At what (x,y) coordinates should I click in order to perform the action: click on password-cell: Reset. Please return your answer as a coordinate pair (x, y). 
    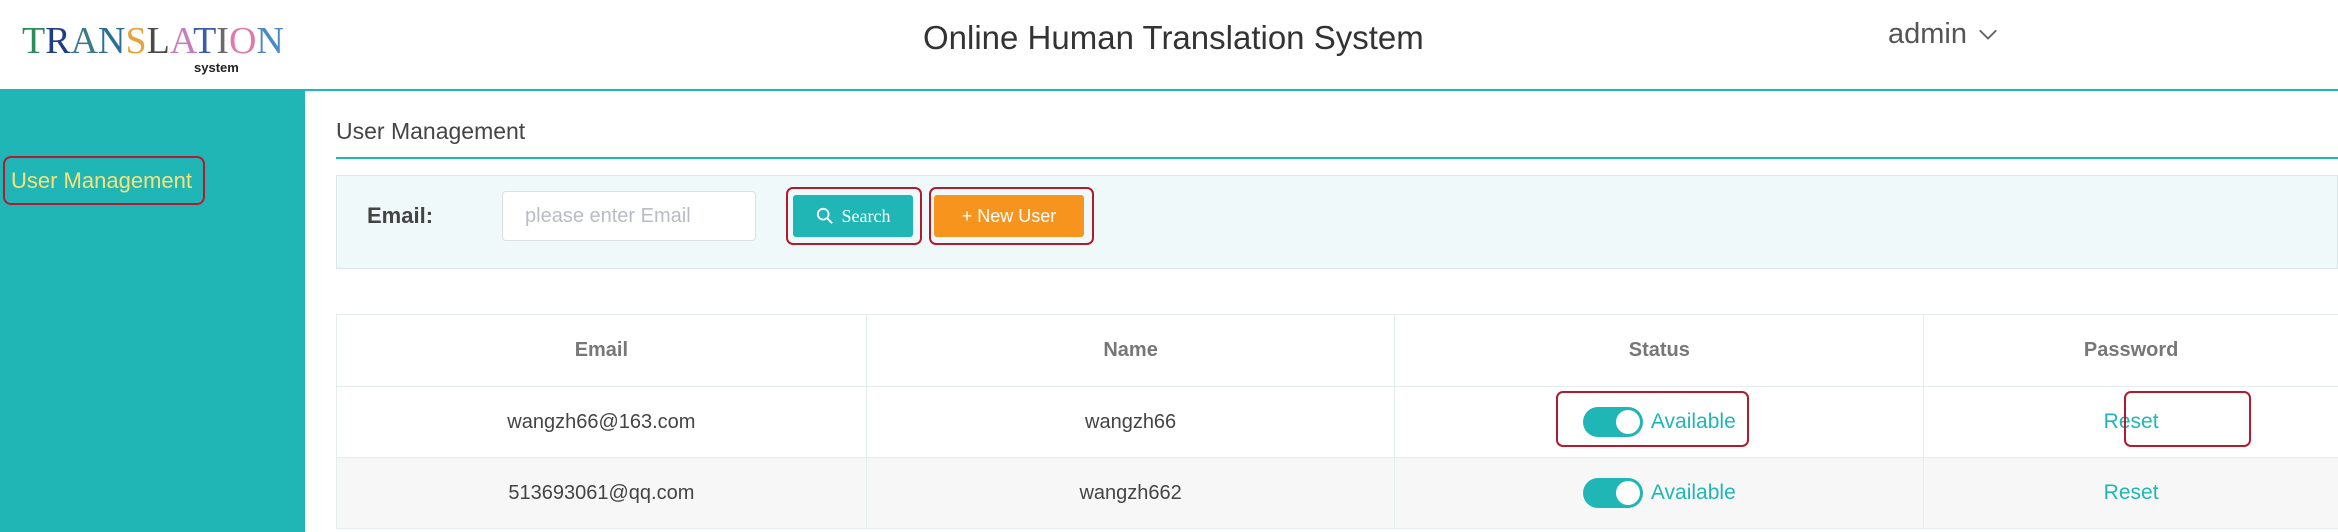
    Looking at the image, I should click on (2131, 493).